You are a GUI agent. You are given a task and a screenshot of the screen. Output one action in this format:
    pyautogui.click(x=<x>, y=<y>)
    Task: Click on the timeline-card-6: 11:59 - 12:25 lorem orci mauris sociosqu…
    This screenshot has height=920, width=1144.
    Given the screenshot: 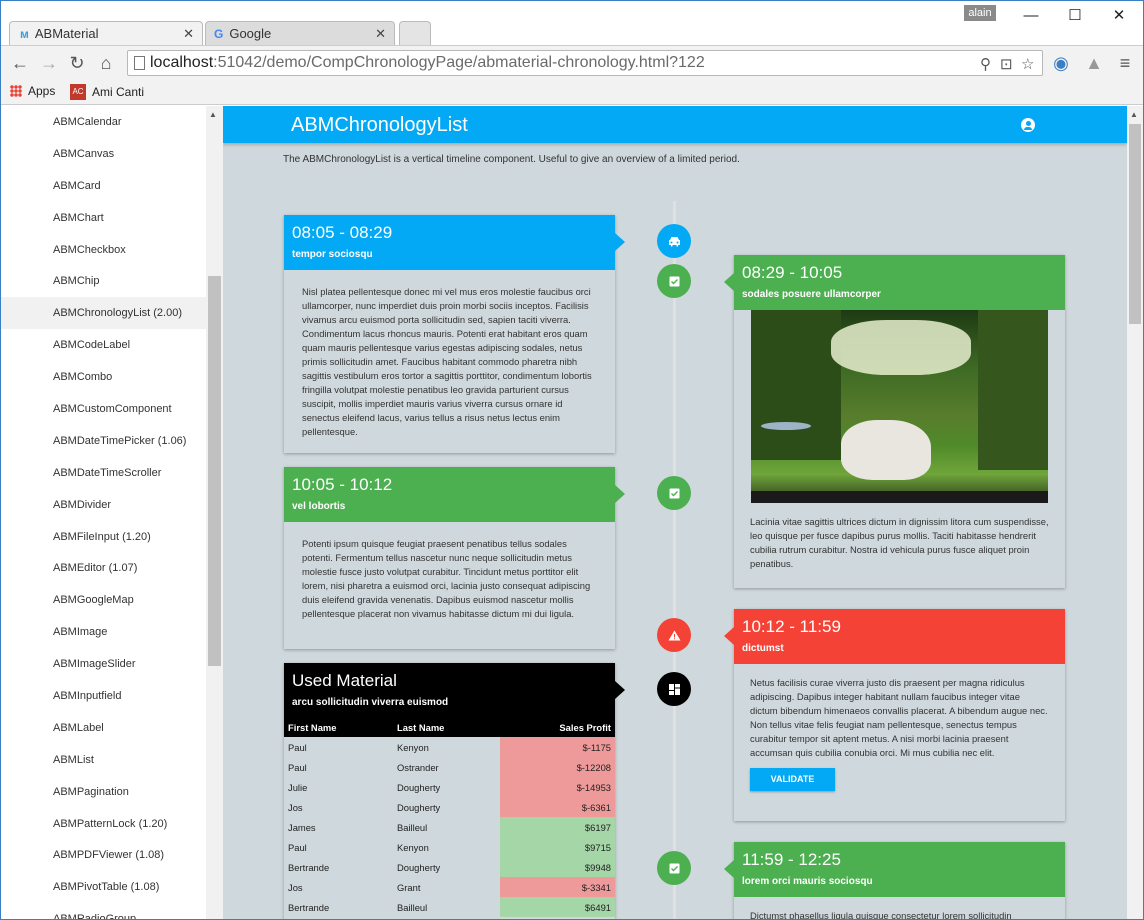 What is the action you would take?
    pyautogui.click(x=894, y=881)
    